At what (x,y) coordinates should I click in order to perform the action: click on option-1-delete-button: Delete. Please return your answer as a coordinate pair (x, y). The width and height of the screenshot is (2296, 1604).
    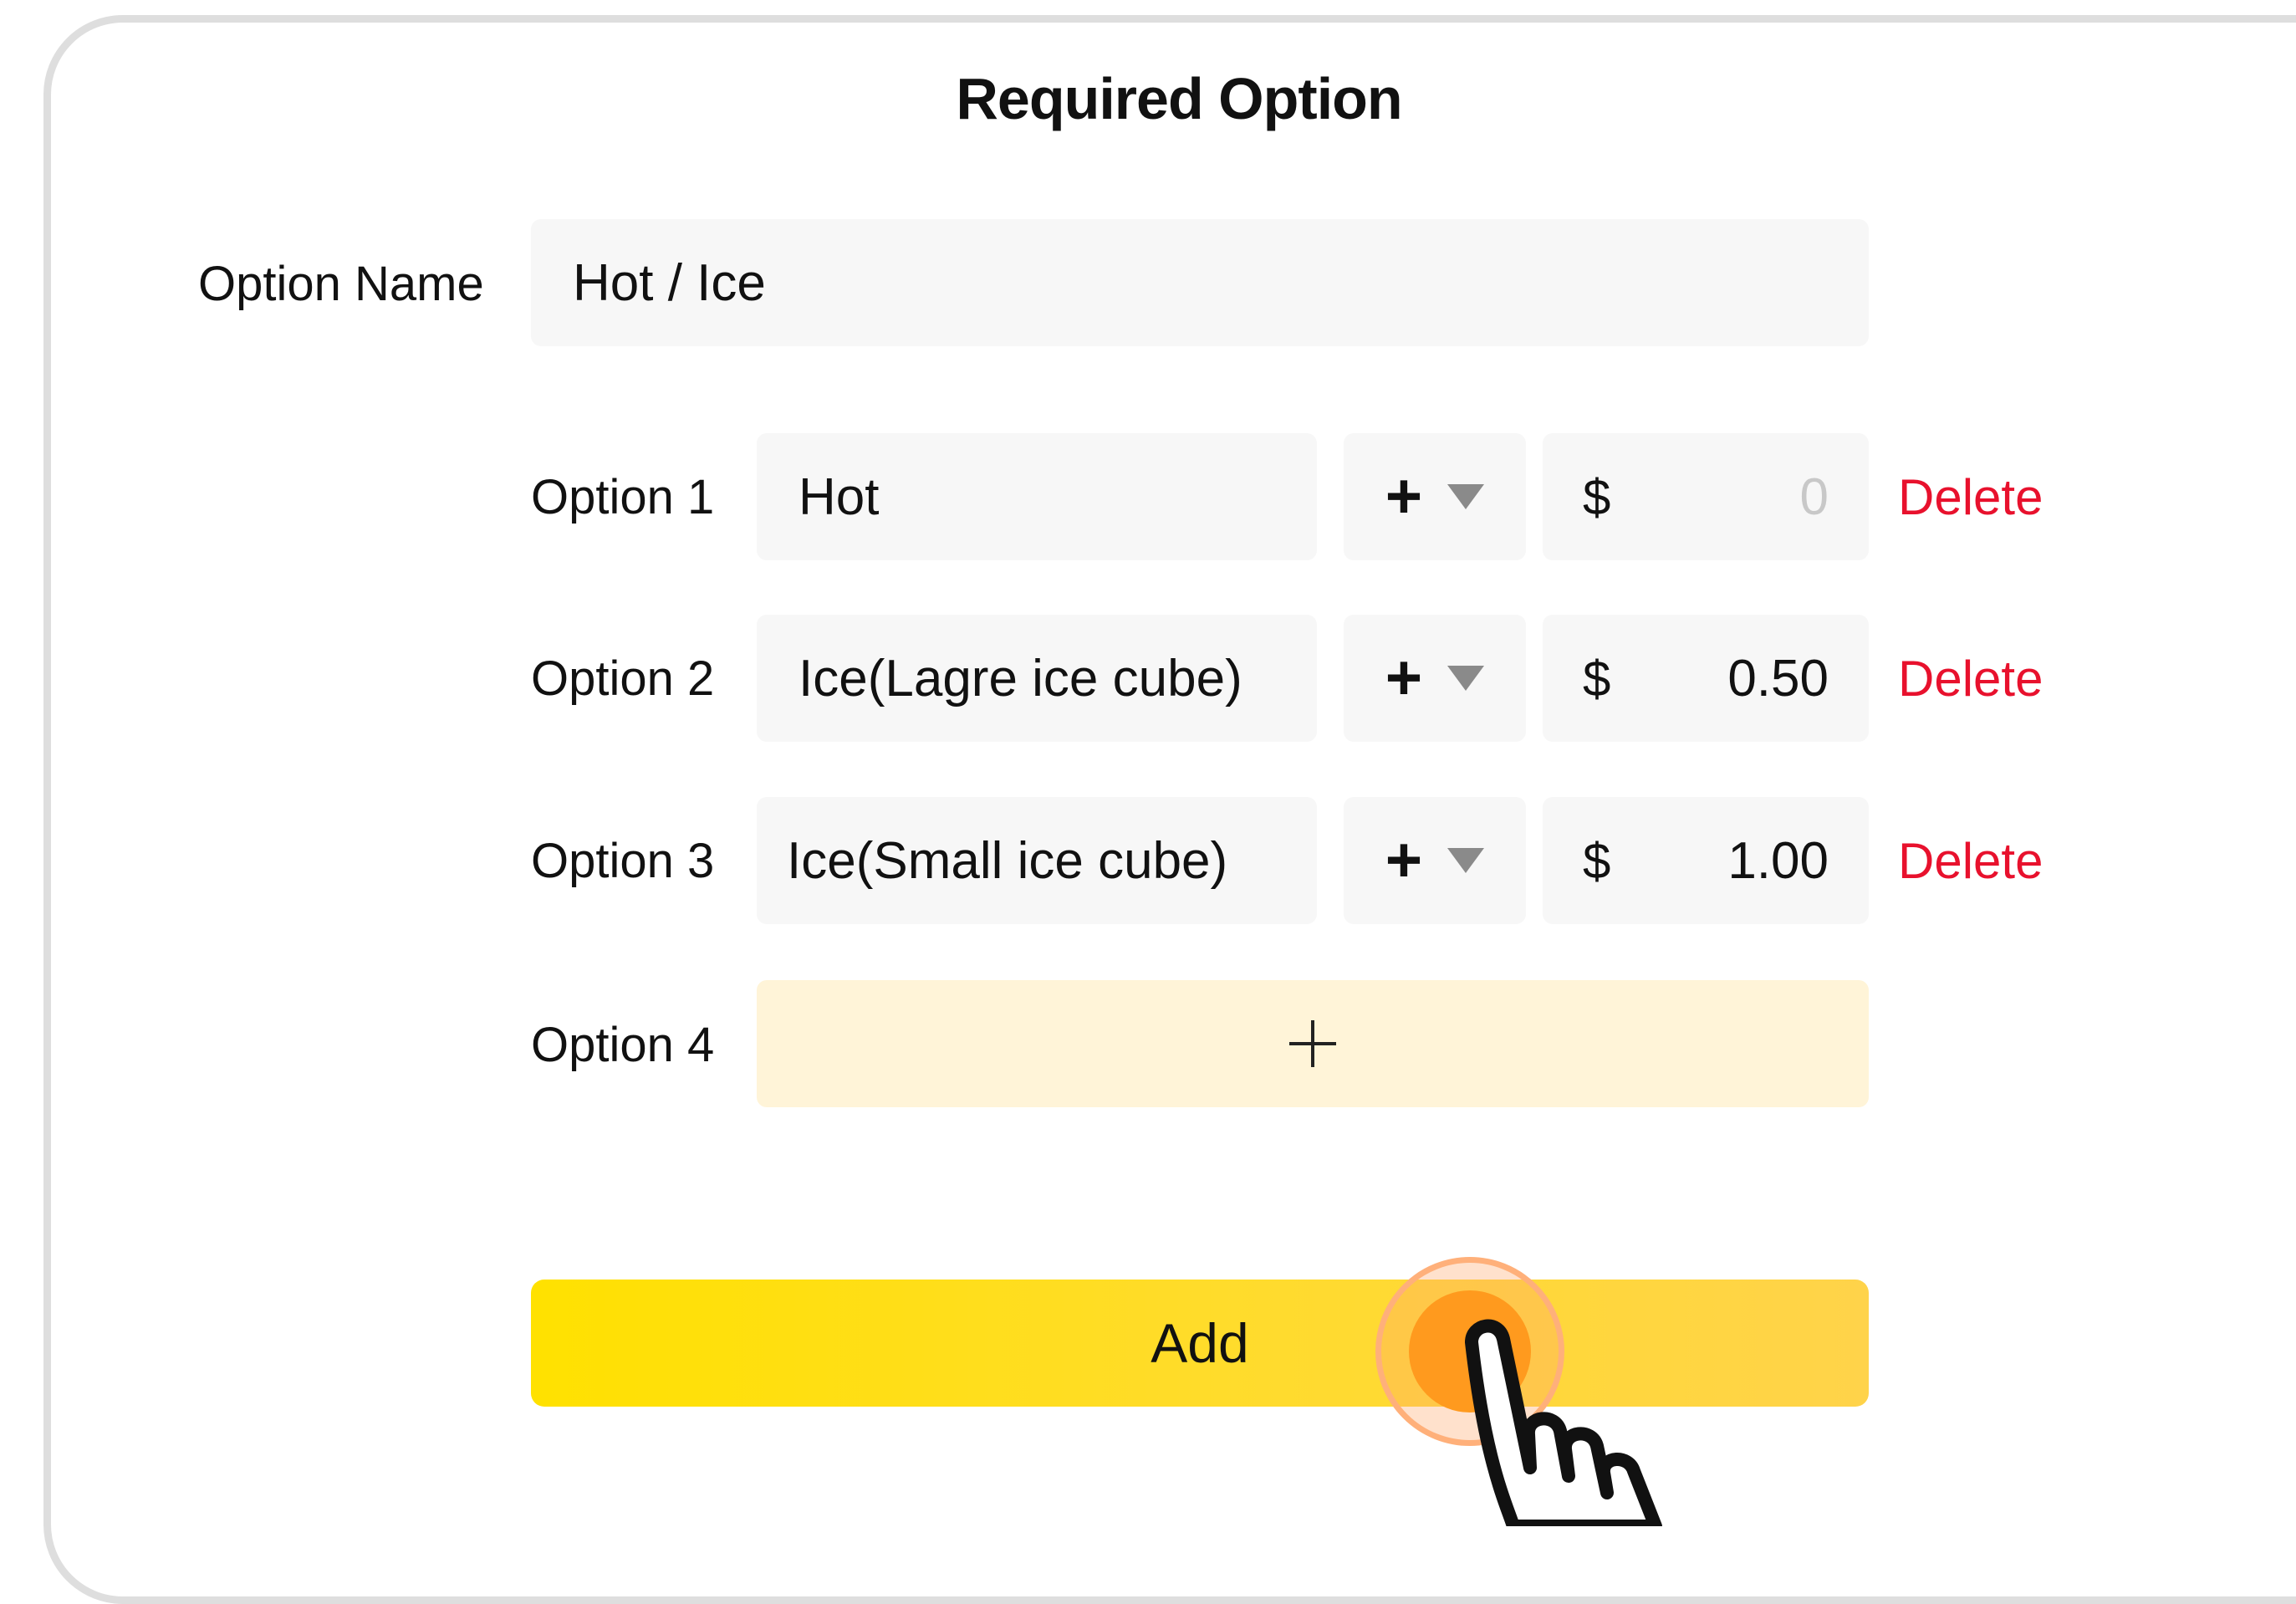
    Looking at the image, I should click on (1970, 498).